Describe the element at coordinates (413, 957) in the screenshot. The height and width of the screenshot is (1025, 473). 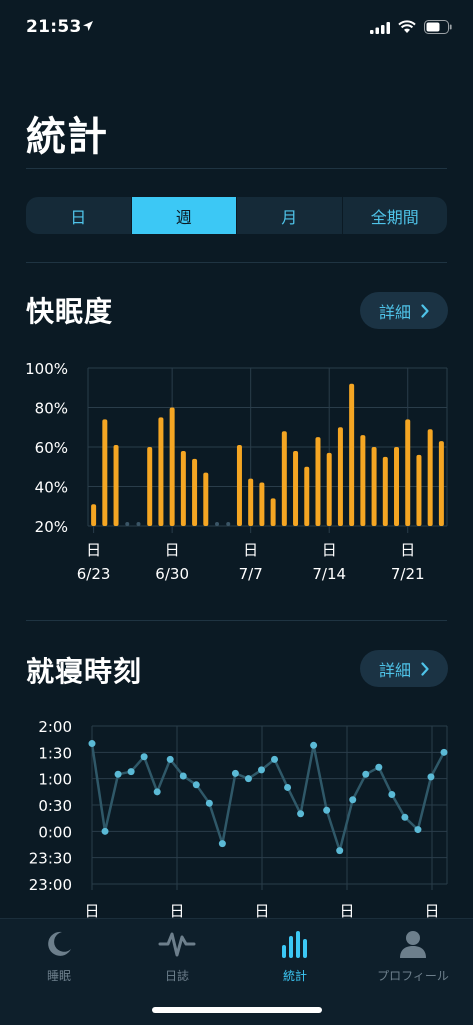
I see `tab-profile: プロフィール` at that location.